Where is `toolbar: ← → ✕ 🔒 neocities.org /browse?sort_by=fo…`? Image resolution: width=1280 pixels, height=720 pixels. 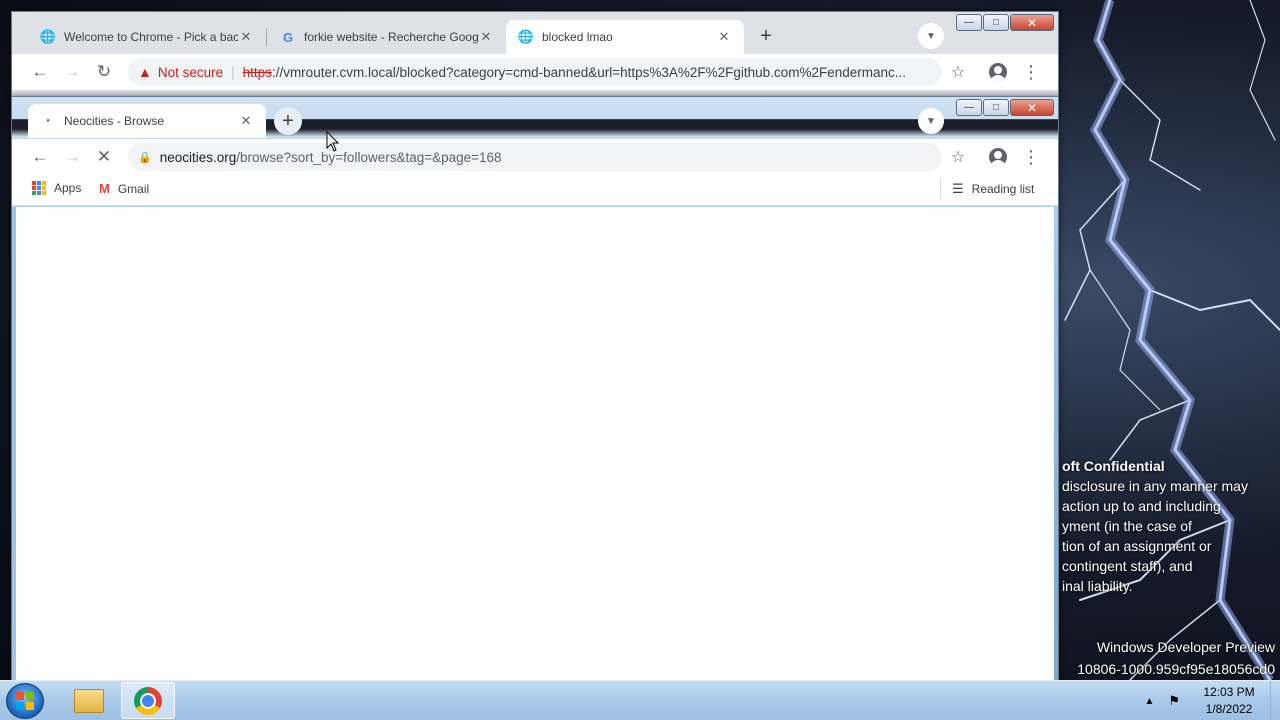 toolbar: ← → ✕ 🔒 neocities.org /browse?sort_by=fo… is located at coordinates (535, 157).